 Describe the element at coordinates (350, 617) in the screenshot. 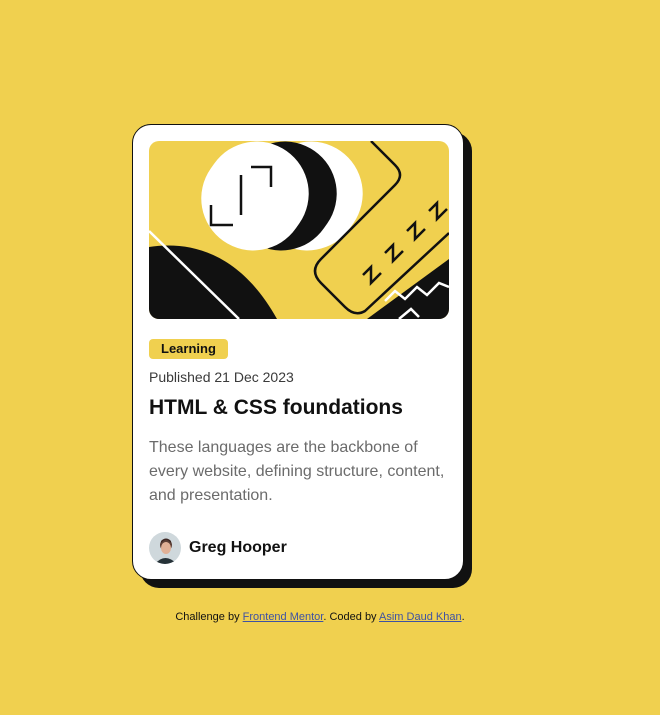

I see `attribution-middle: . Coded by` at that location.